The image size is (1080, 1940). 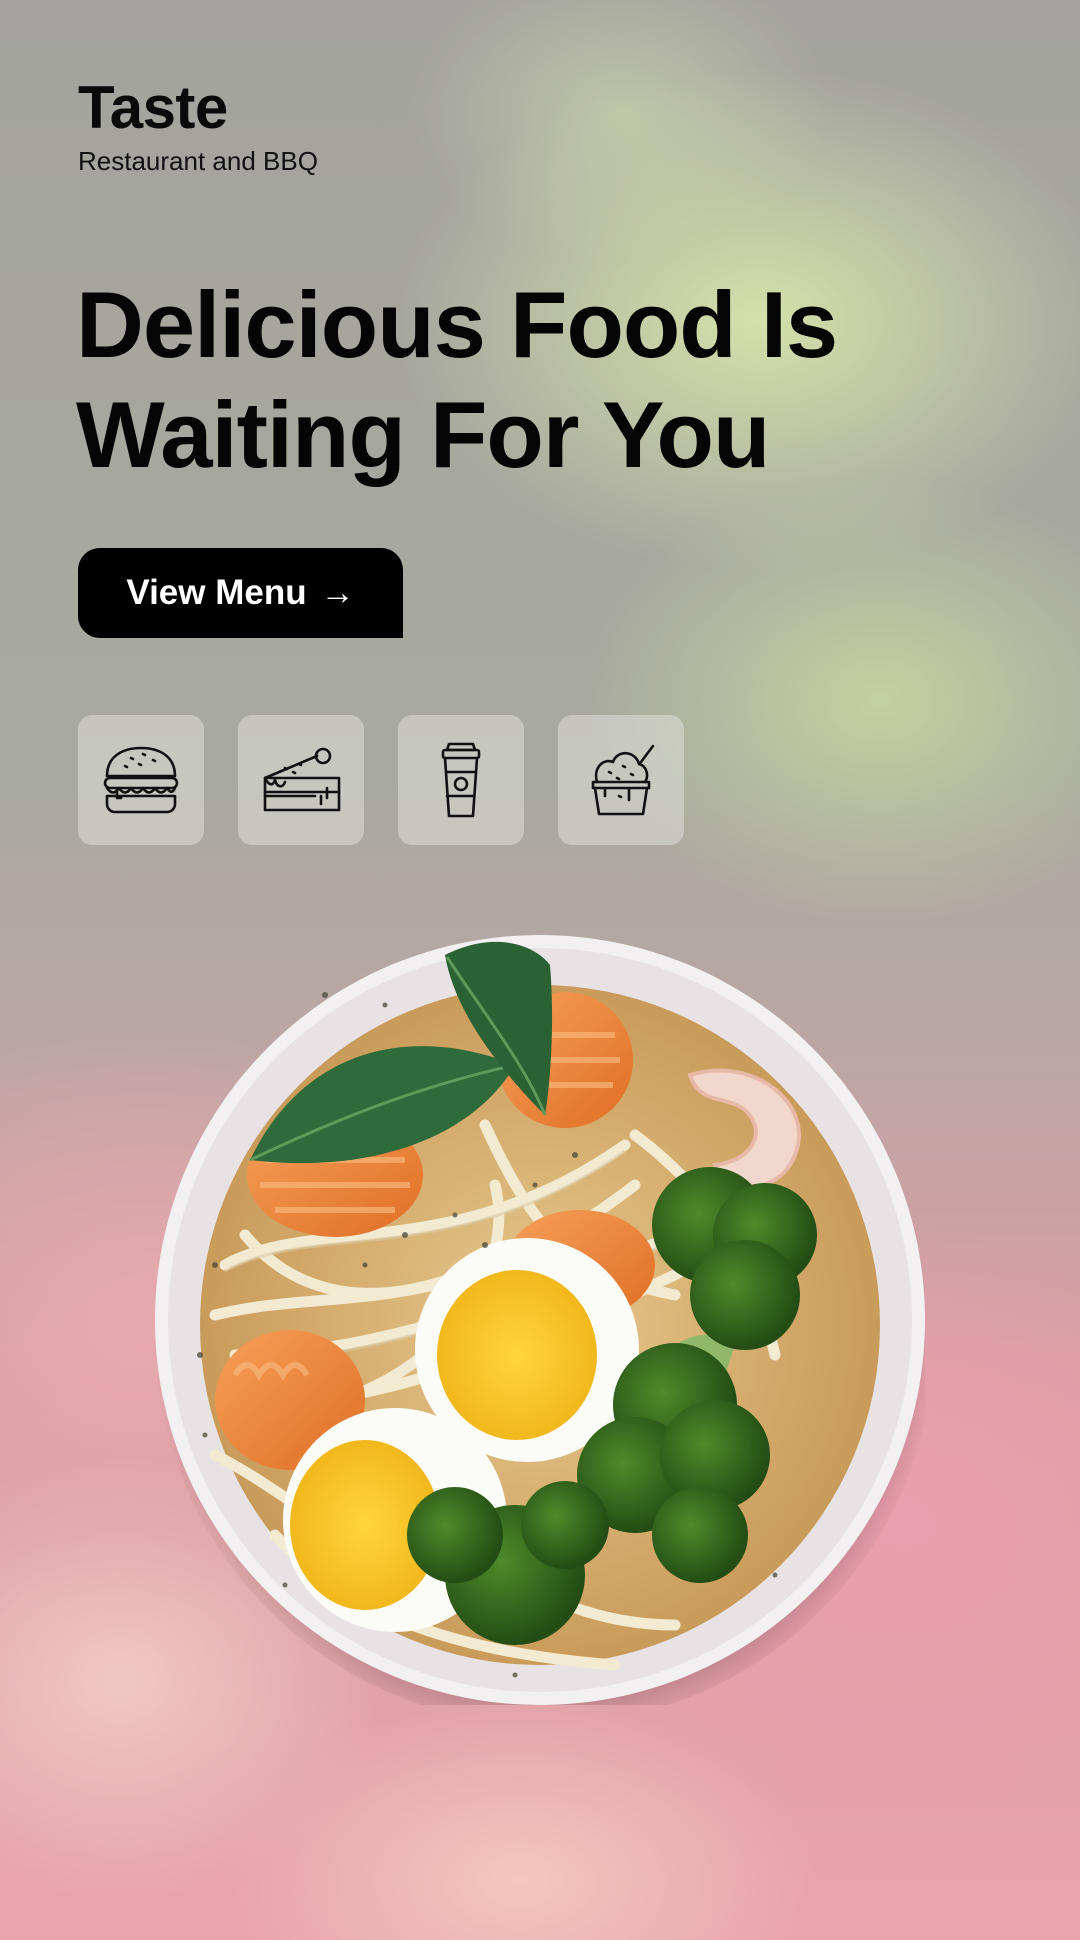 I want to click on cake-slice-icon, so click(x=302, y=779).